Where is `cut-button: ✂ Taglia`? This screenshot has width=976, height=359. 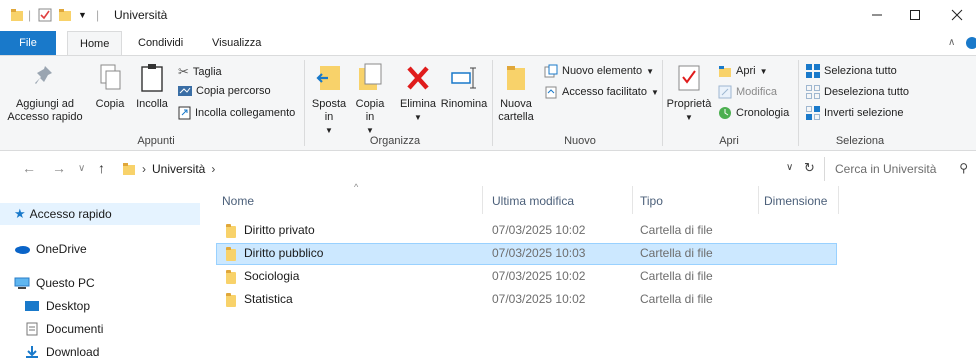
cut-button: ✂ Taglia is located at coordinates (200, 72).